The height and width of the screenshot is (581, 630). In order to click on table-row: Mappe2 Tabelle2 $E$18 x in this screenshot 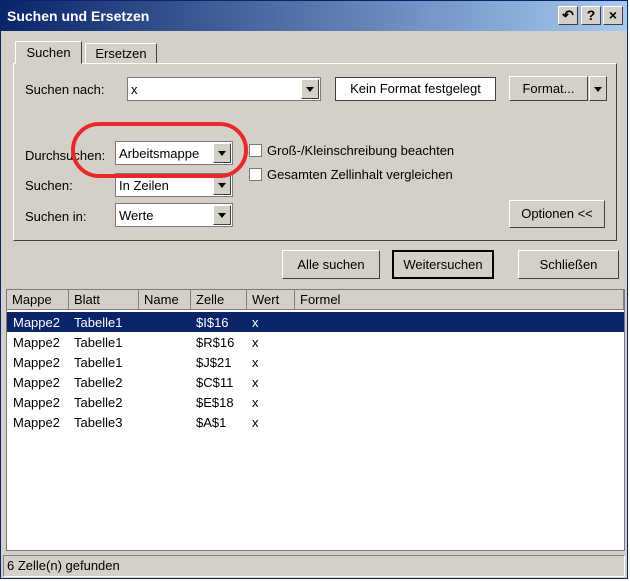, I will do `click(315, 402)`.